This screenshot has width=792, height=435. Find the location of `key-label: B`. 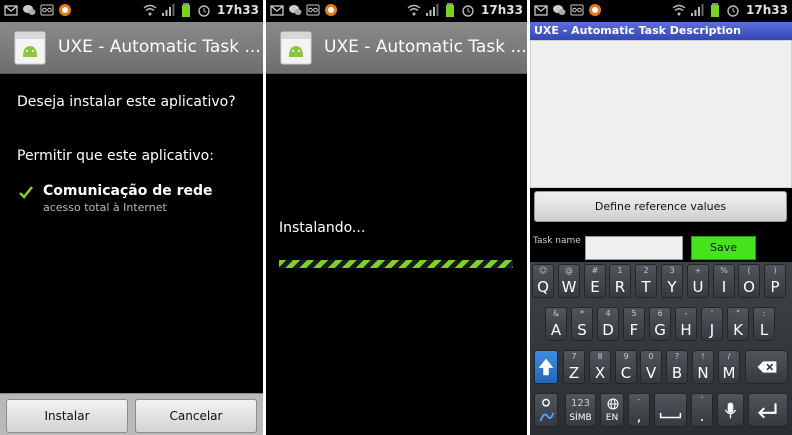

key-label: B is located at coordinates (677, 373).